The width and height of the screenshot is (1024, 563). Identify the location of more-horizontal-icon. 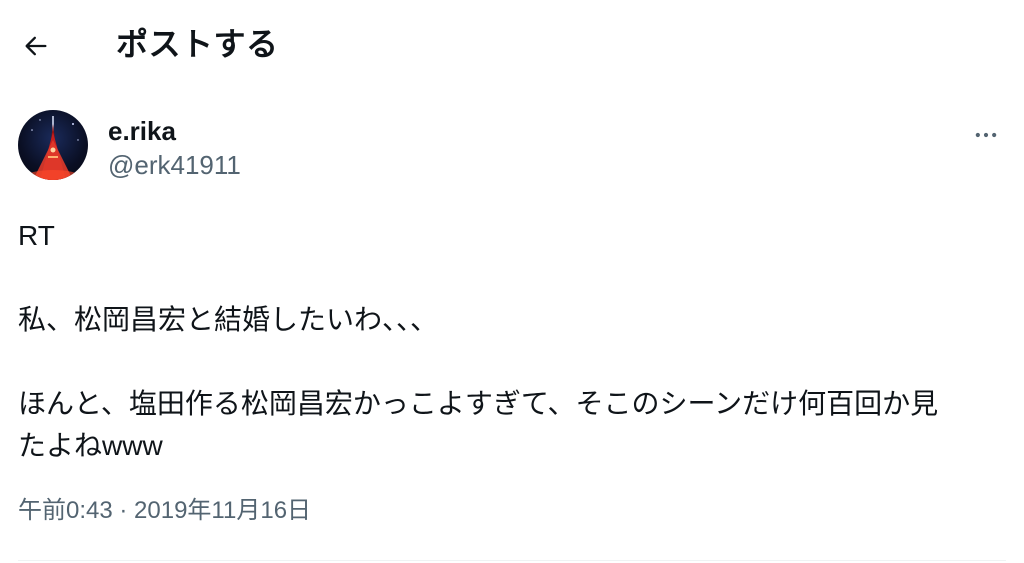
(986, 135).